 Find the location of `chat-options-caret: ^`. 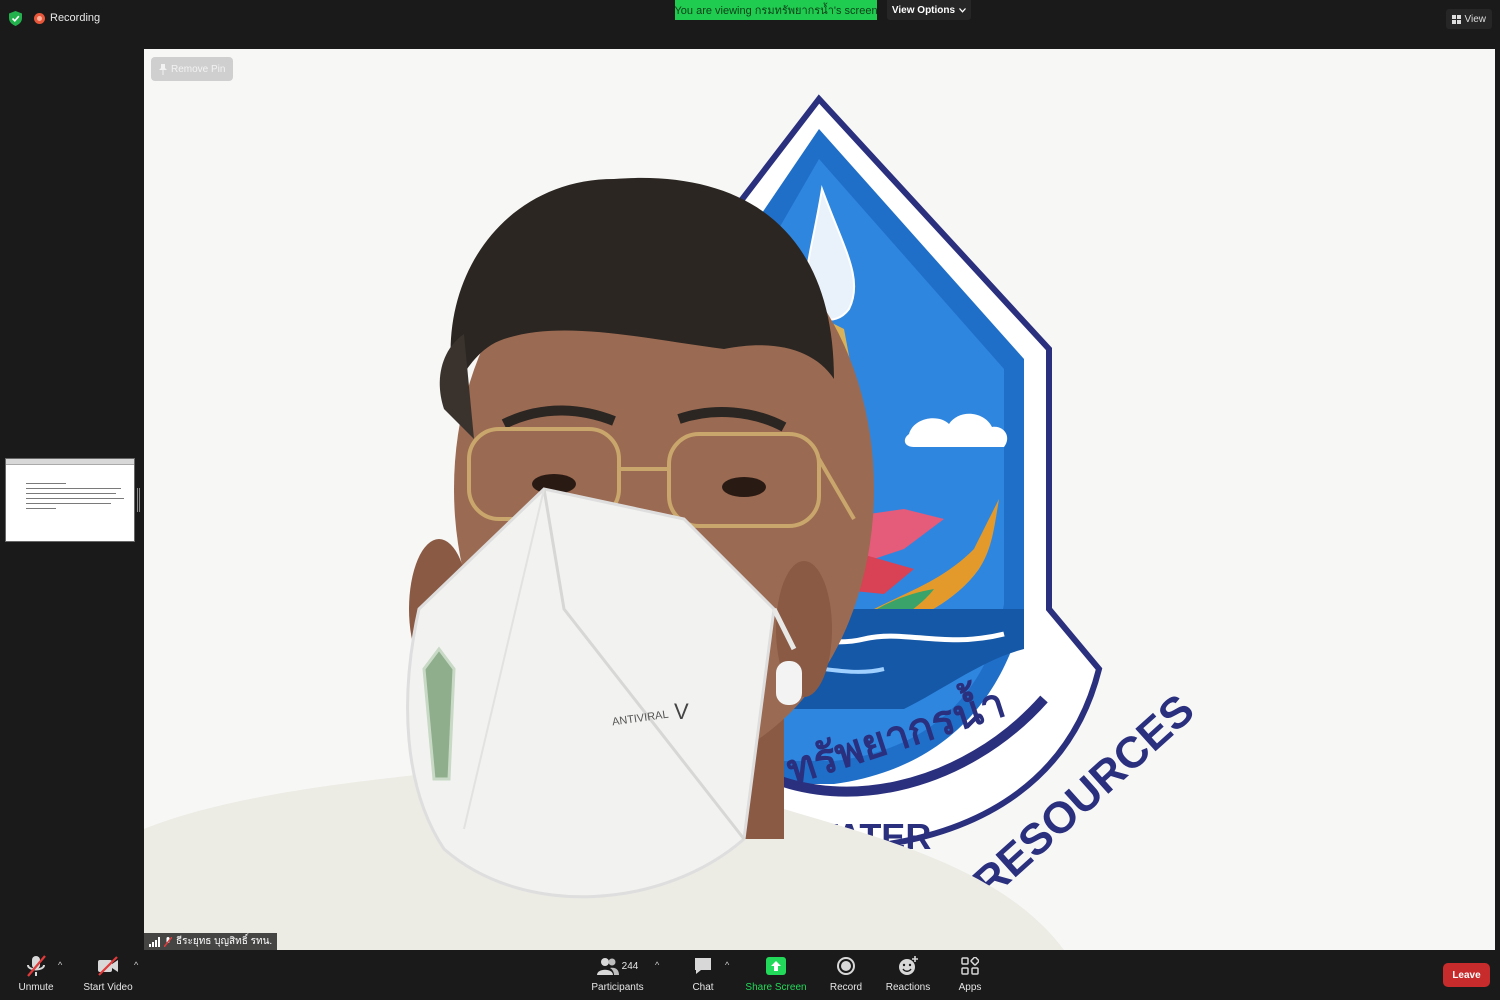

chat-options-caret: ^ is located at coordinates (727, 965).